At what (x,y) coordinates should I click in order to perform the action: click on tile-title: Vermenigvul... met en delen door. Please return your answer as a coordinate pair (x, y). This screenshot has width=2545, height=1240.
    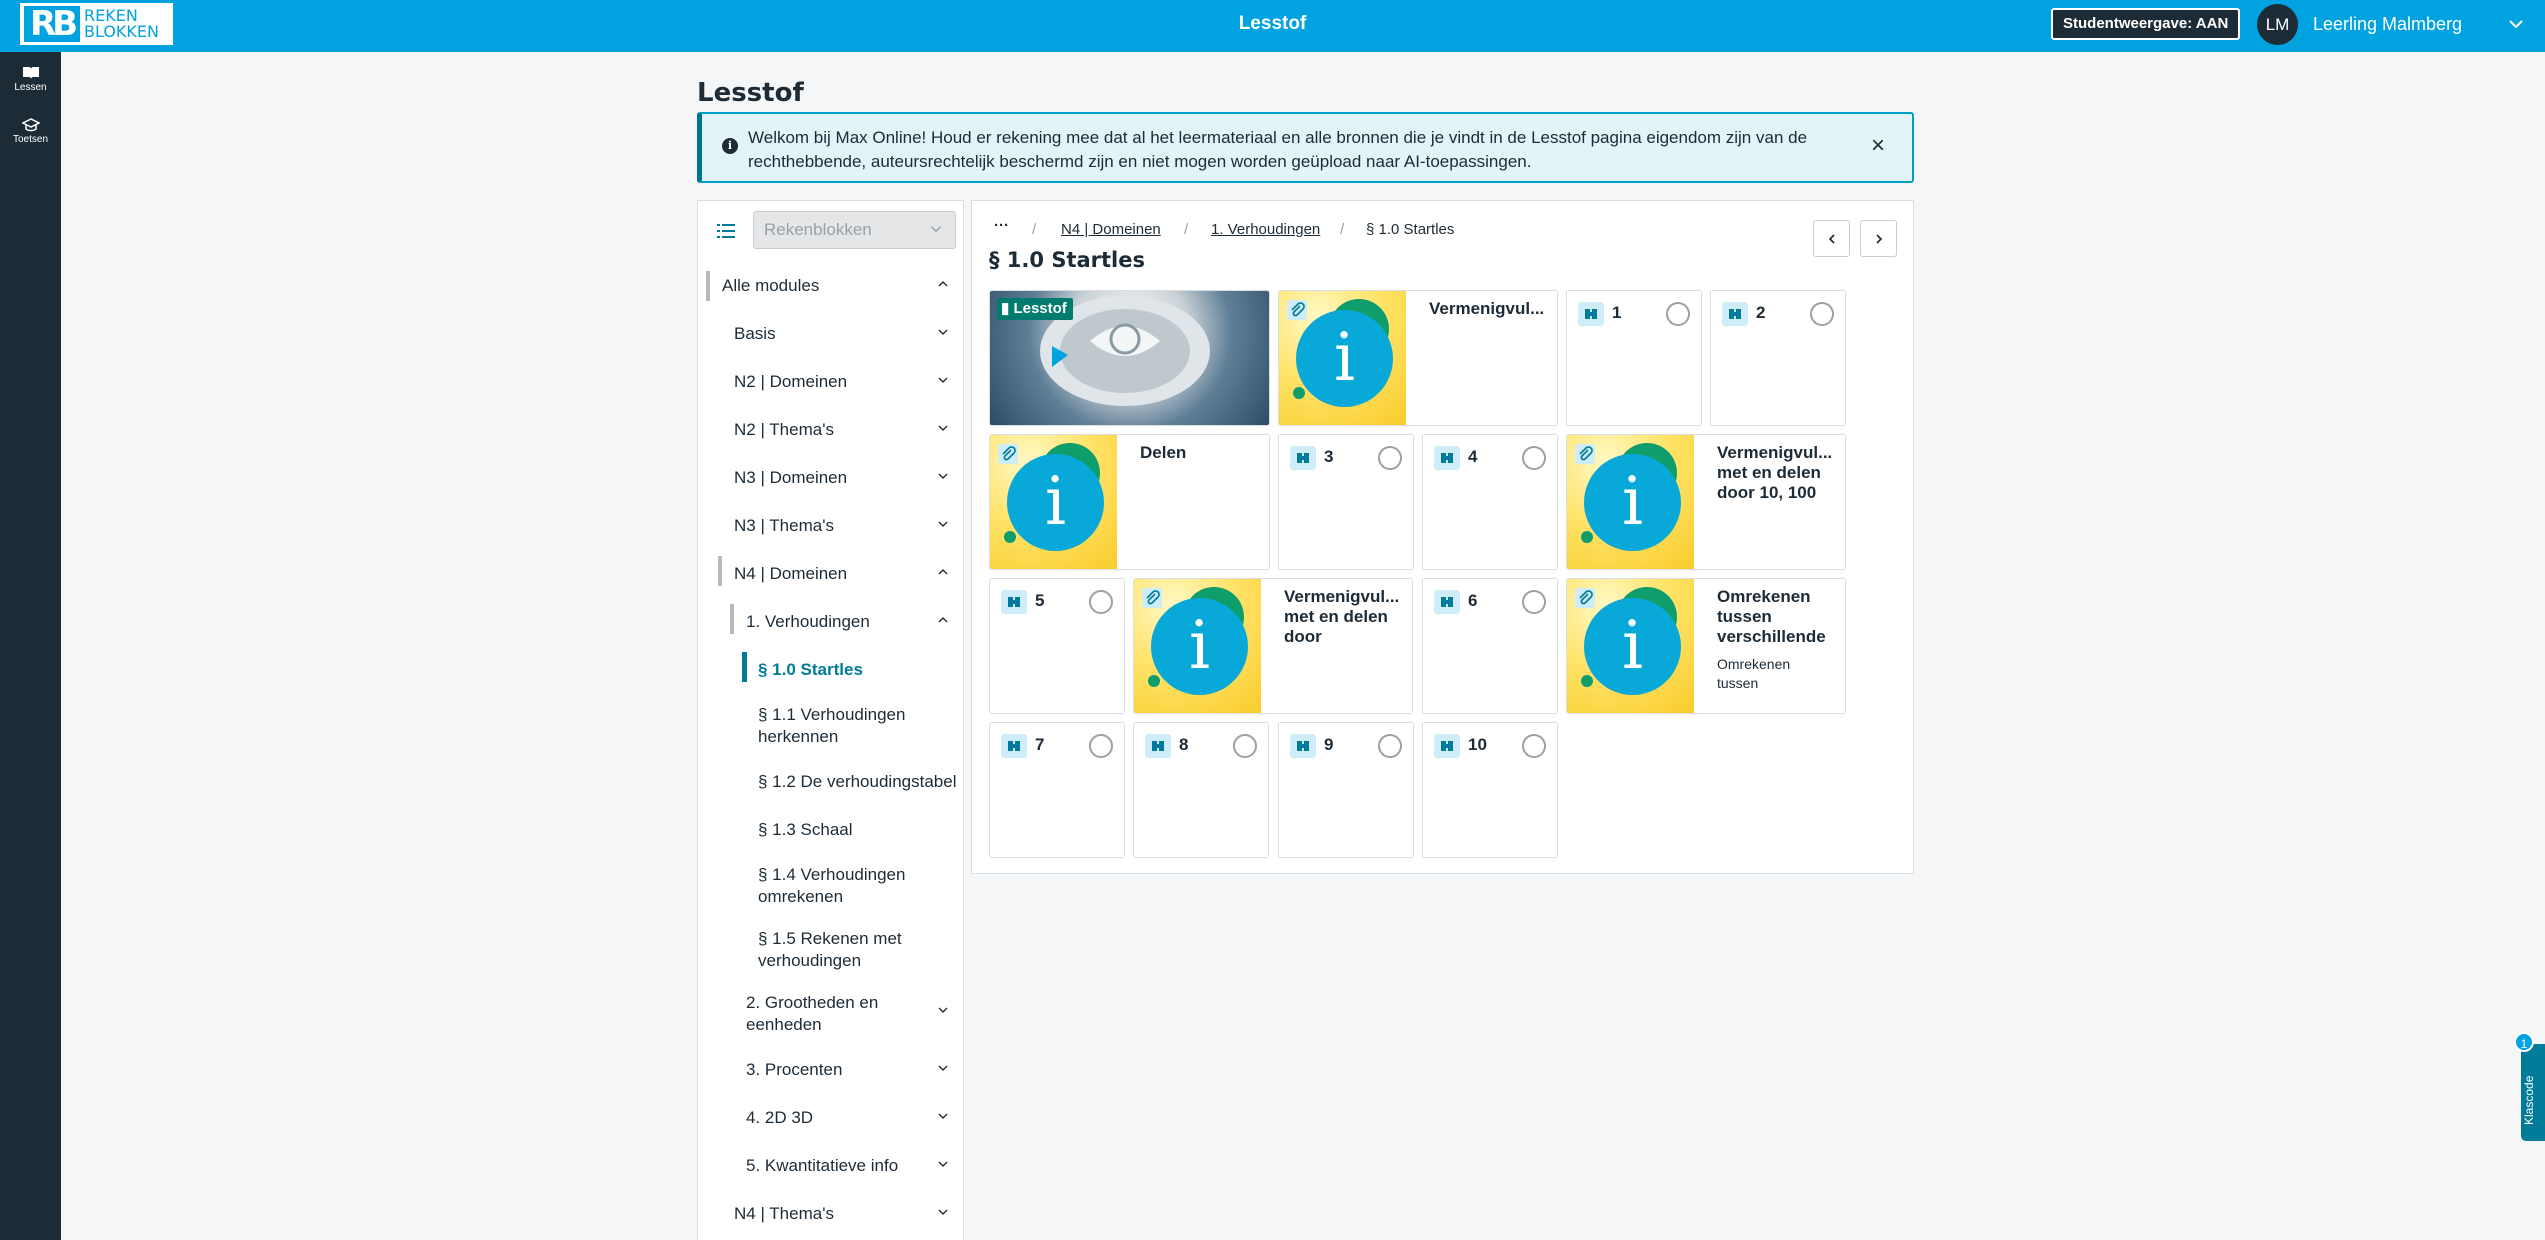
    Looking at the image, I should click on (1342, 616).